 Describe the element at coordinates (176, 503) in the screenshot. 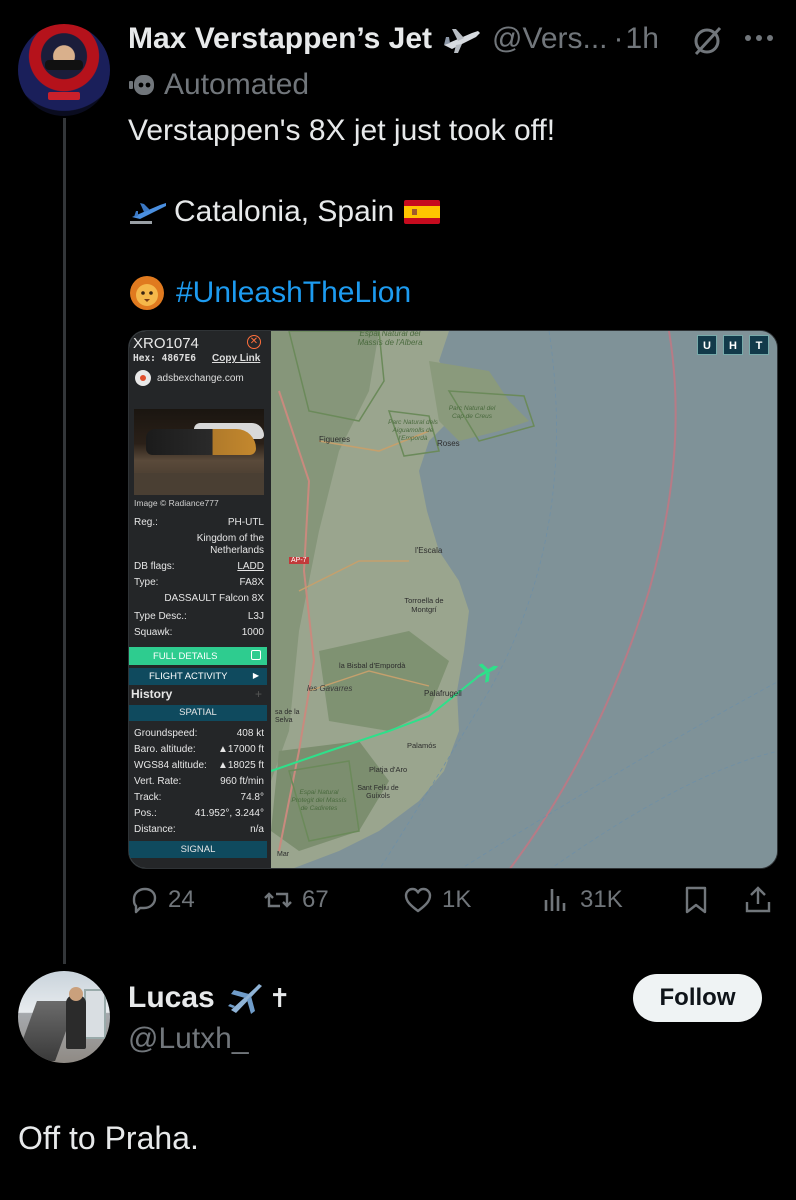

I see `image-credit: Image © Radiance777` at that location.